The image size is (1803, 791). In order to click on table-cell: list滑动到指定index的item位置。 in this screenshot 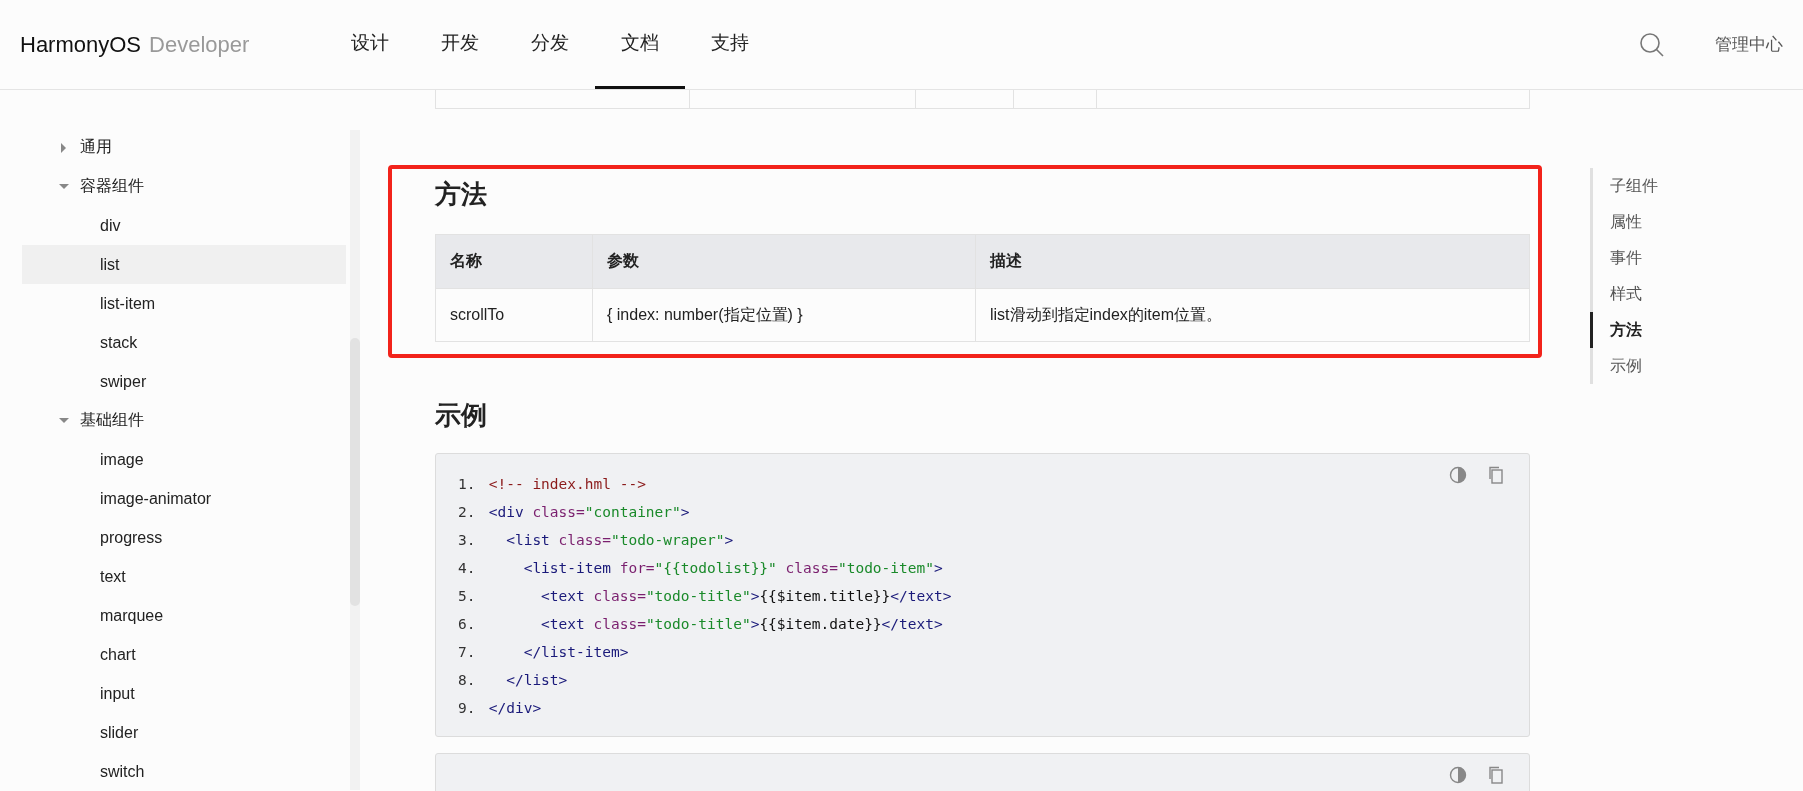, I will do `click(1252, 315)`.